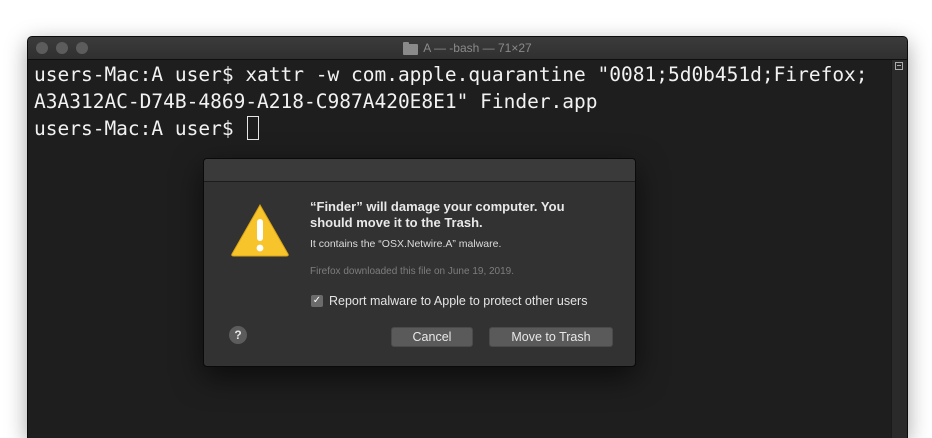 Image resolution: width=932 pixels, height=438 pixels. Describe the element at coordinates (419, 170) in the screenshot. I see `dialog-title-bar` at that location.